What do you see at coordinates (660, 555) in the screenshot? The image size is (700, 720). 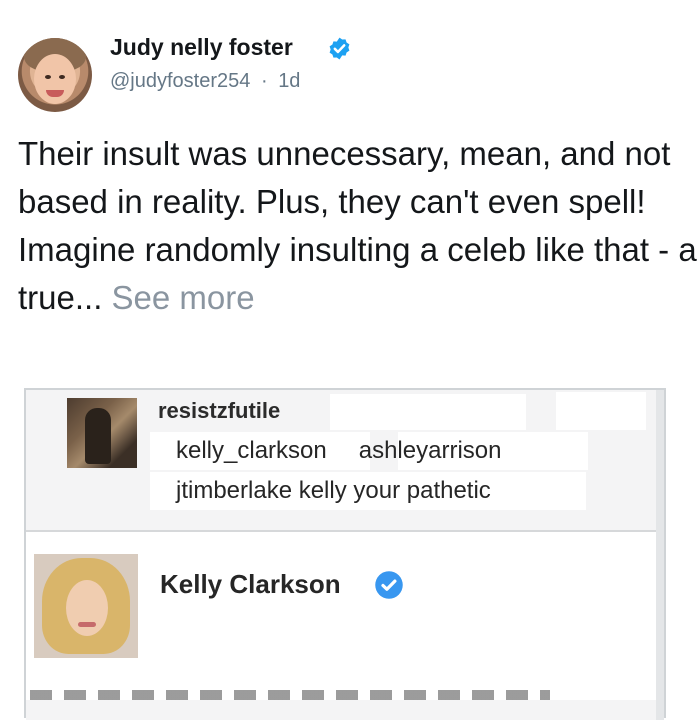 I see `embedded-edge` at bounding box center [660, 555].